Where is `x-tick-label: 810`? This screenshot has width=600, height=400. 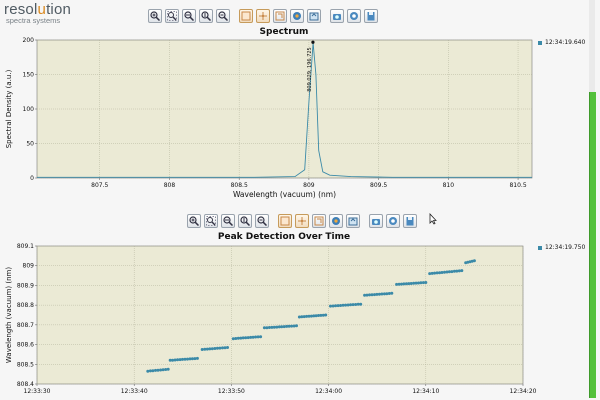
x-tick-label: 810 is located at coordinates (449, 185).